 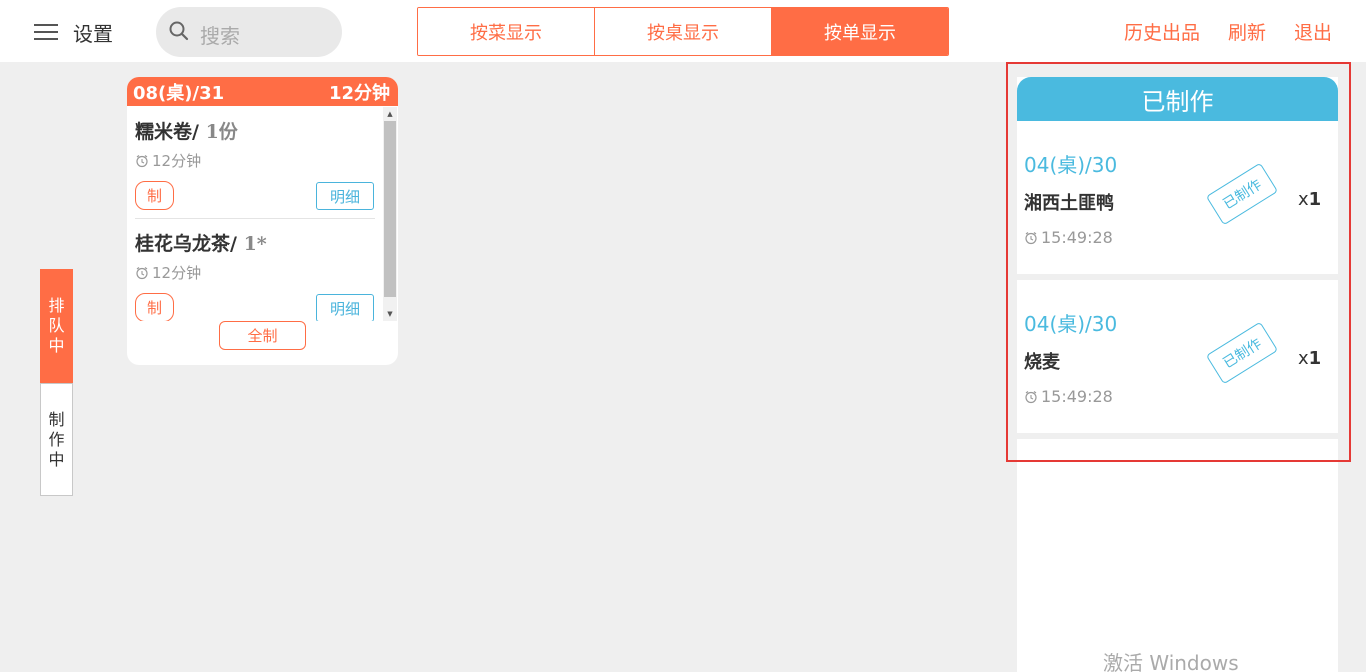 What do you see at coordinates (251, 244) in the screenshot?
I see `dish-quantity: 1*` at bounding box center [251, 244].